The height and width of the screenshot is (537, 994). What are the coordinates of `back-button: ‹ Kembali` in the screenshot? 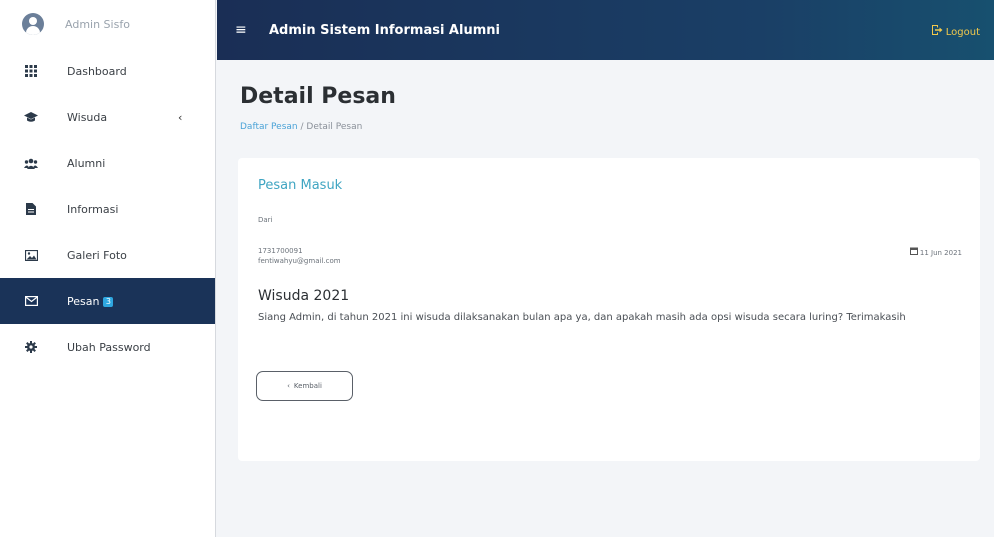 It's located at (304, 386).